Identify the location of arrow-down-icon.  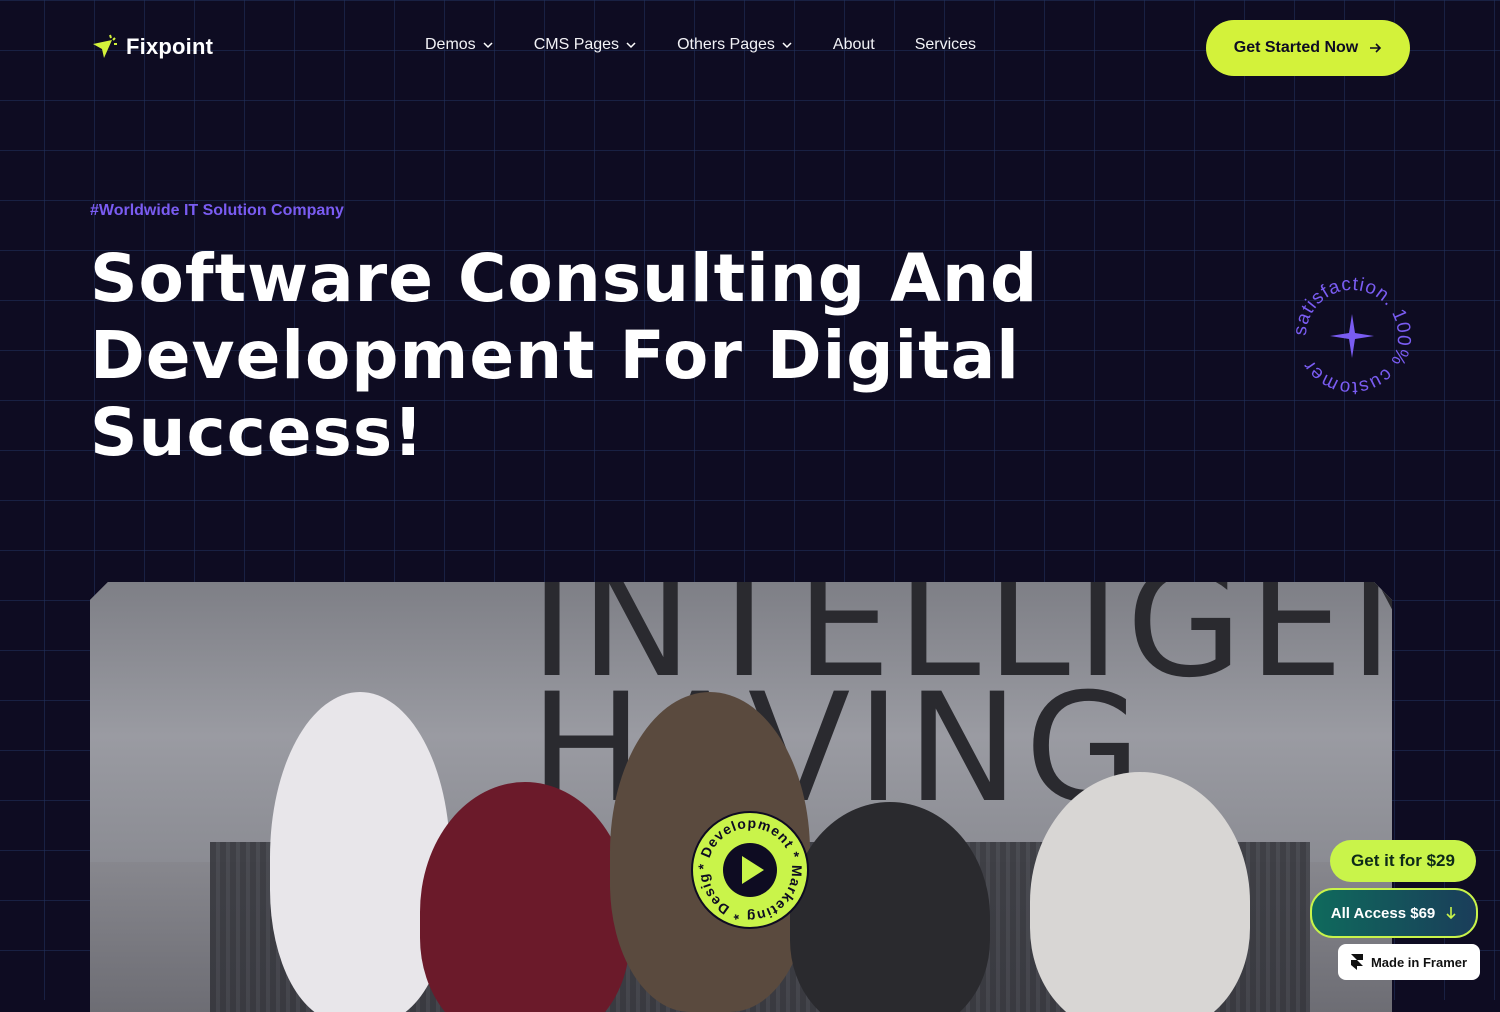
(1451, 913).